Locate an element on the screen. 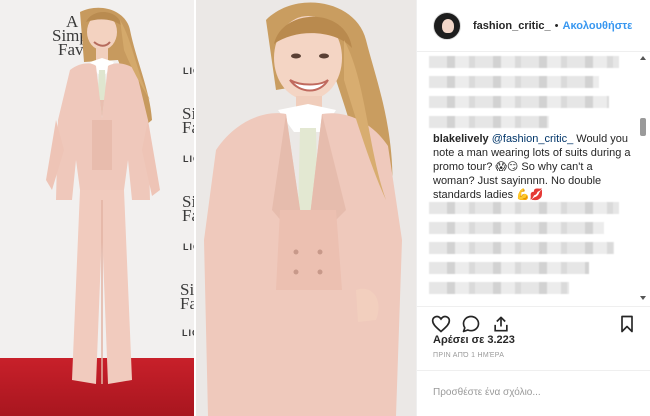 The image size is (650, 416). comment-input is located at coordinates (533, 392).